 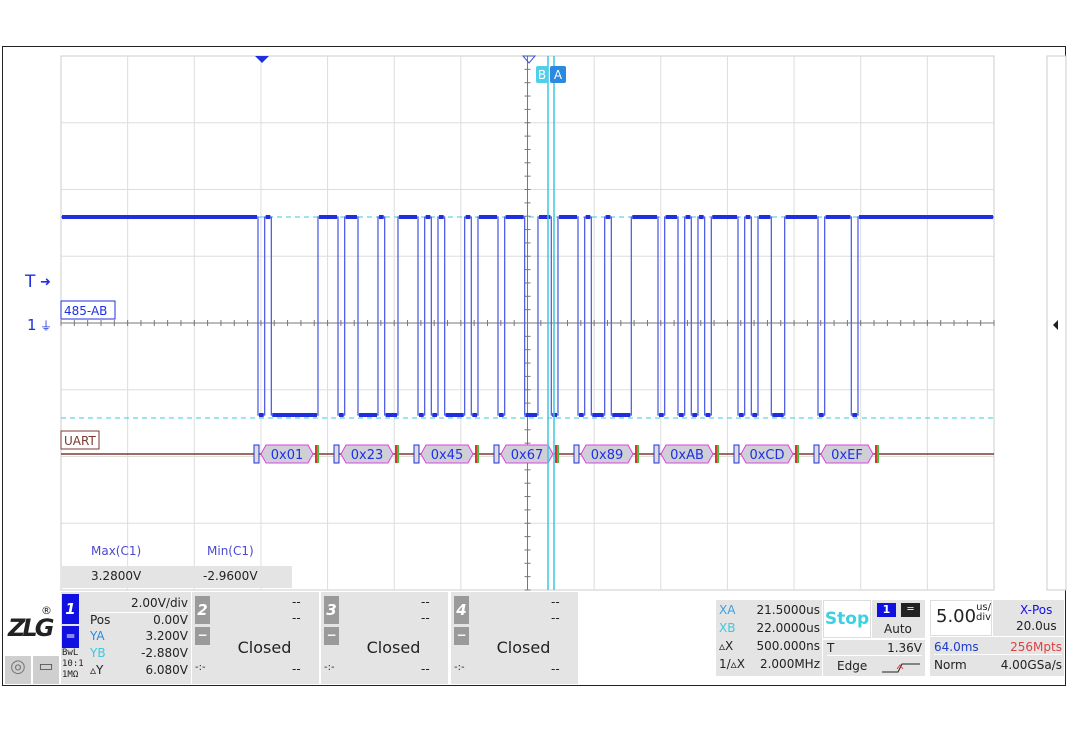 I want to click on channel1-probe-info: BwL 10:1 1MΩ, so click(x=73, y=664).